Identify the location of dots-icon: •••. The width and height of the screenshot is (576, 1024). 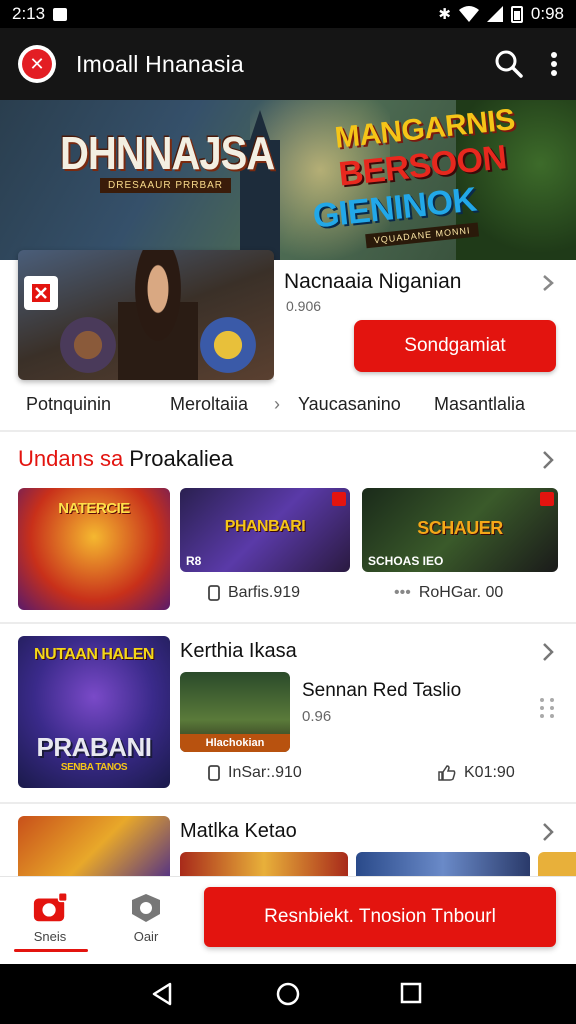
(402, 592).